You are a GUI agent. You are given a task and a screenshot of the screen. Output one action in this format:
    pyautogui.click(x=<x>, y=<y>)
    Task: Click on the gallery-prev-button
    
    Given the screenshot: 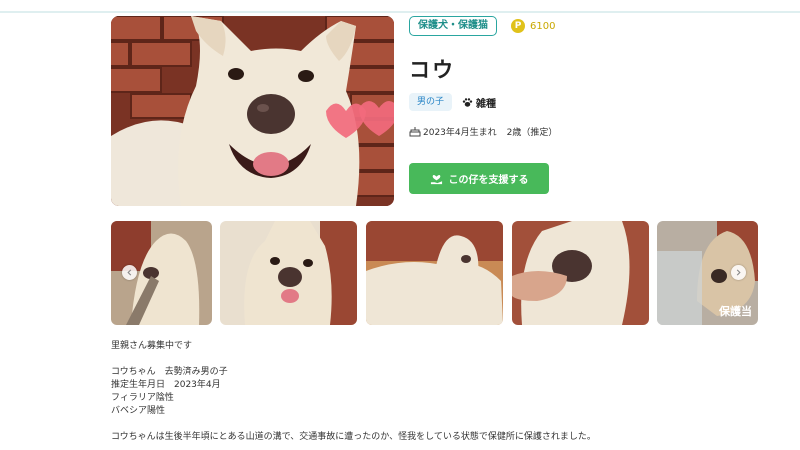 What is the action you would take?
    pyautogui.click(x=129, y=272)
    